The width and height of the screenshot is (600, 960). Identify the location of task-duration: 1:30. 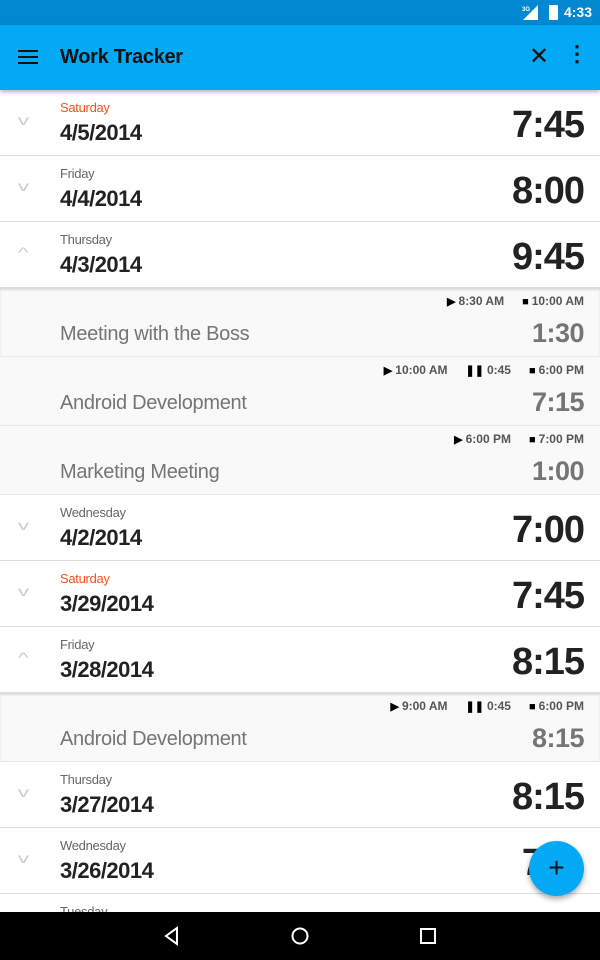
(558, 333).